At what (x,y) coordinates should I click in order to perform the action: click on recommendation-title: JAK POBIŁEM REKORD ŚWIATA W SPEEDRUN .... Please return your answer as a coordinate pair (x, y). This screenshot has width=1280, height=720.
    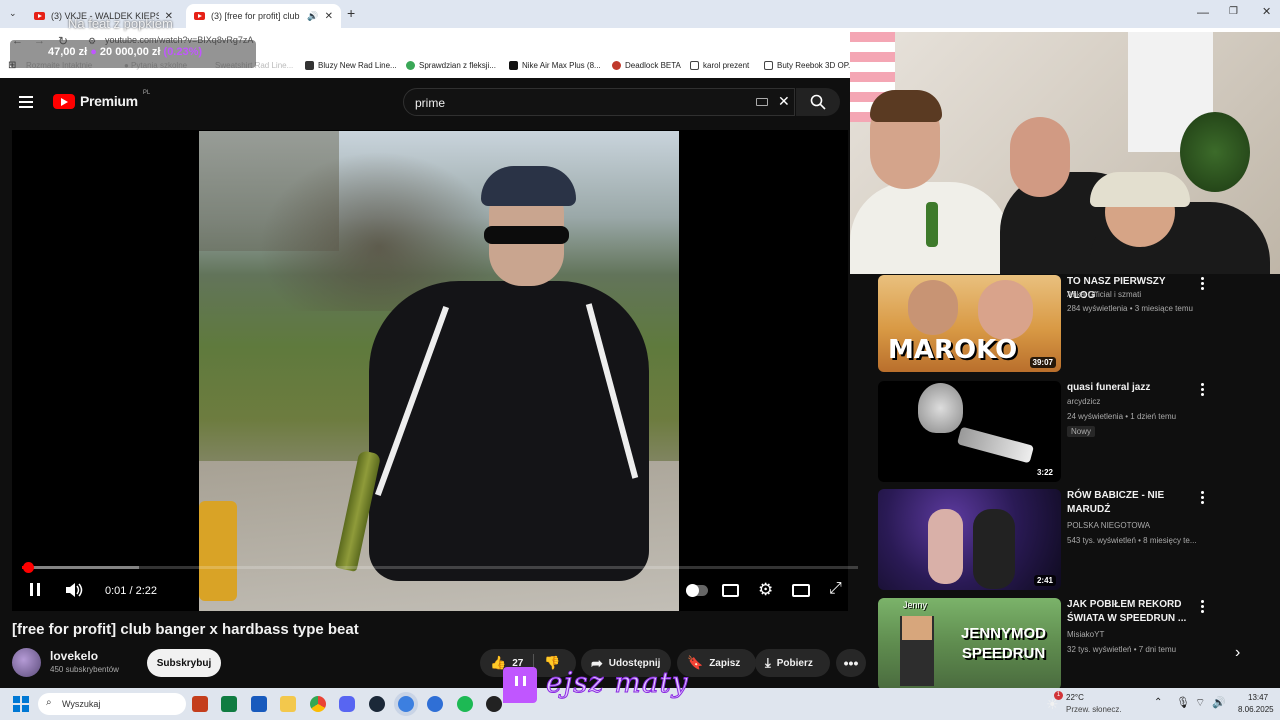
    Looking at the image, I should click on (1131, 612).